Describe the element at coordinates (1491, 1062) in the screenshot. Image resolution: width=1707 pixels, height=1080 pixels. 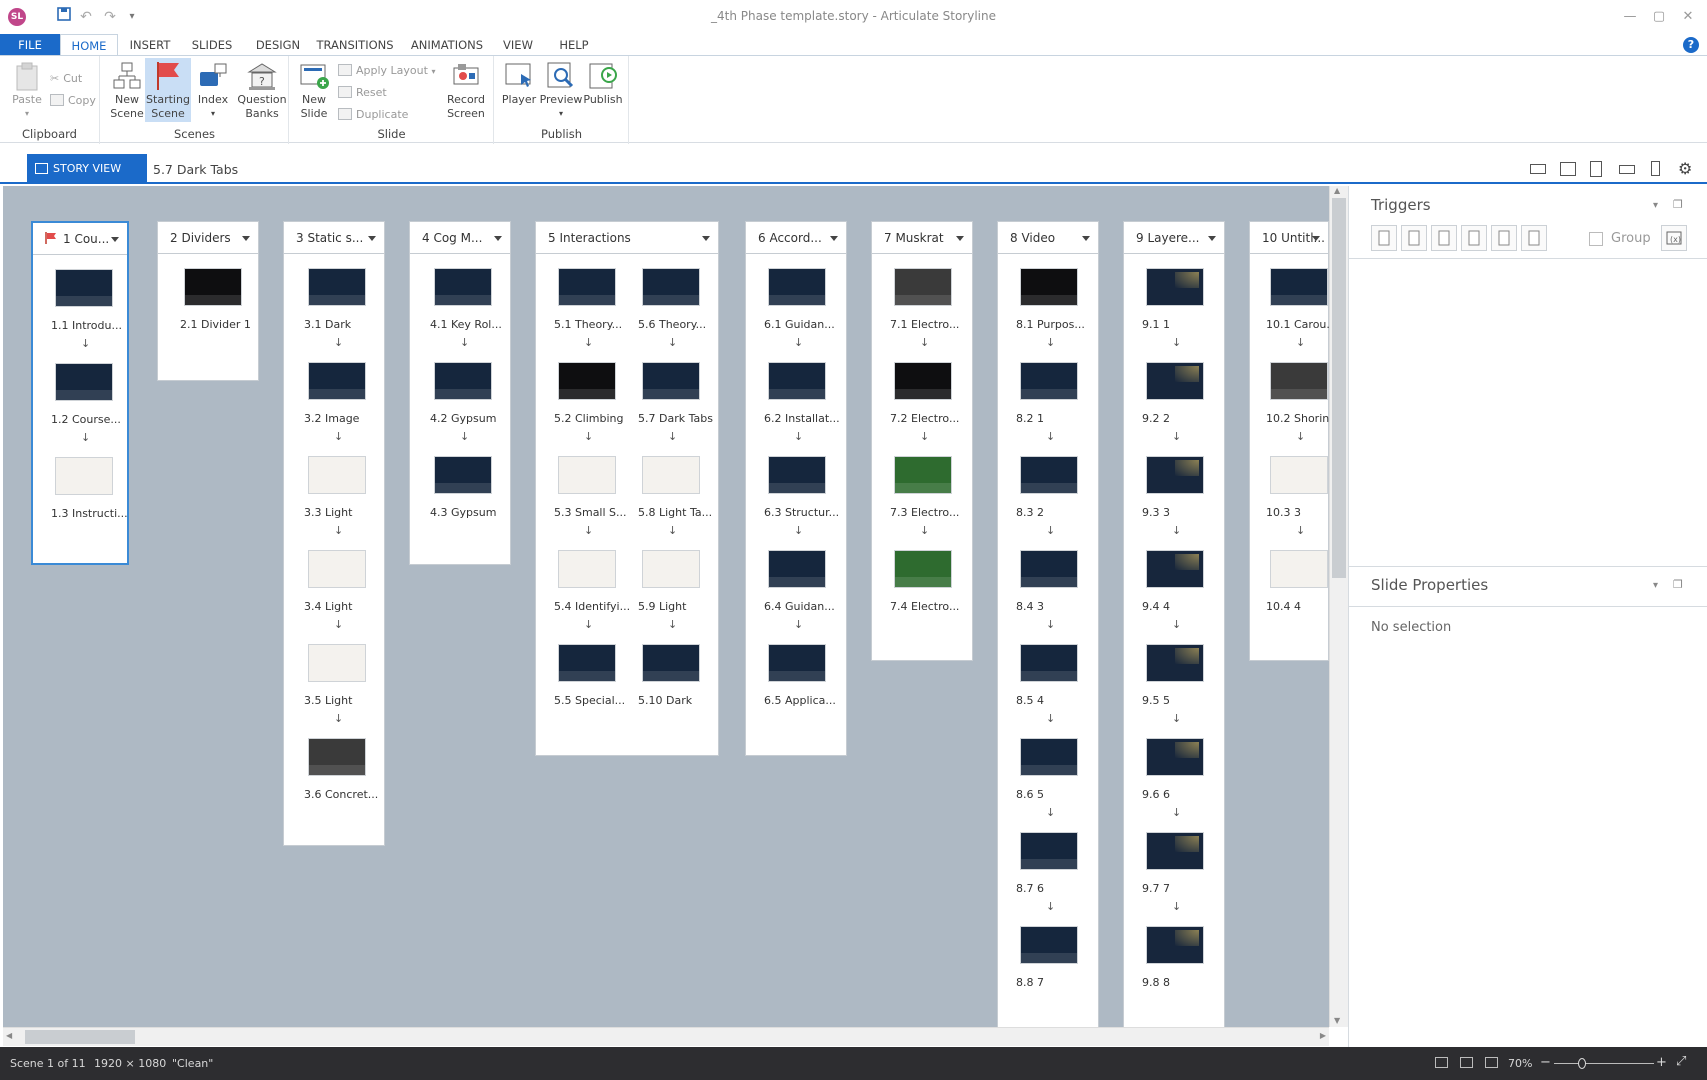
I see `fit-view-icon` at that location.